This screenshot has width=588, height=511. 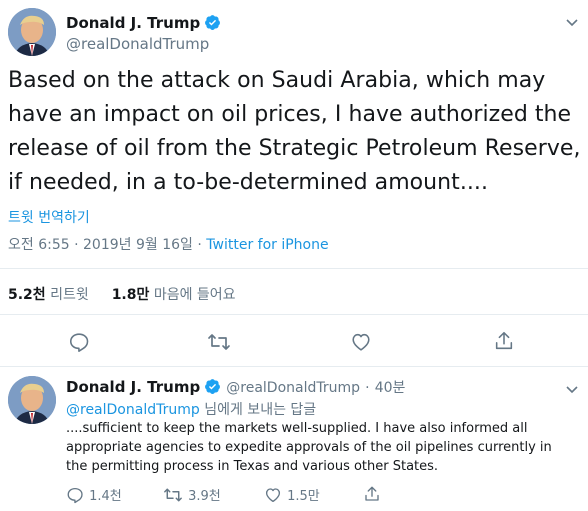 What do you see at coordinates (105, 496) in the screenshot?
I see `reply-count: 1.4천` at bounding box center [105, 496].